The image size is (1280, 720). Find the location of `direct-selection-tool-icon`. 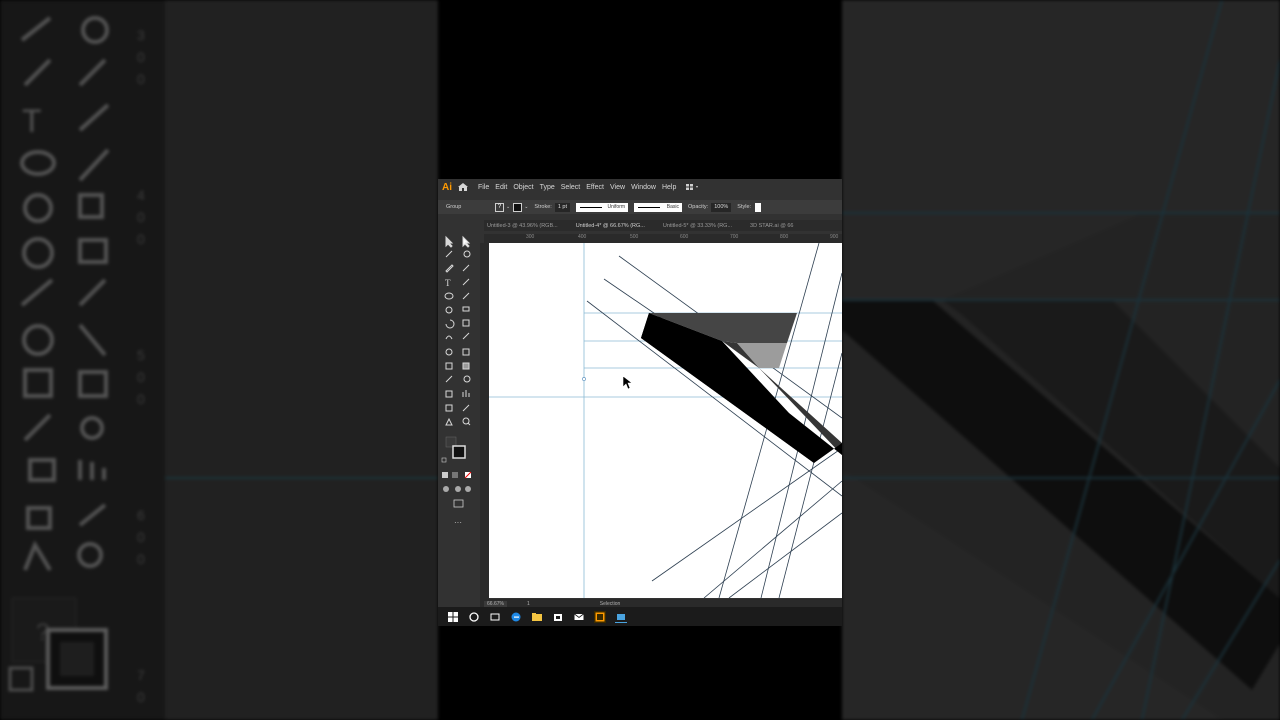

direct-selection-tool-icon is located at coordinates (466, 241).